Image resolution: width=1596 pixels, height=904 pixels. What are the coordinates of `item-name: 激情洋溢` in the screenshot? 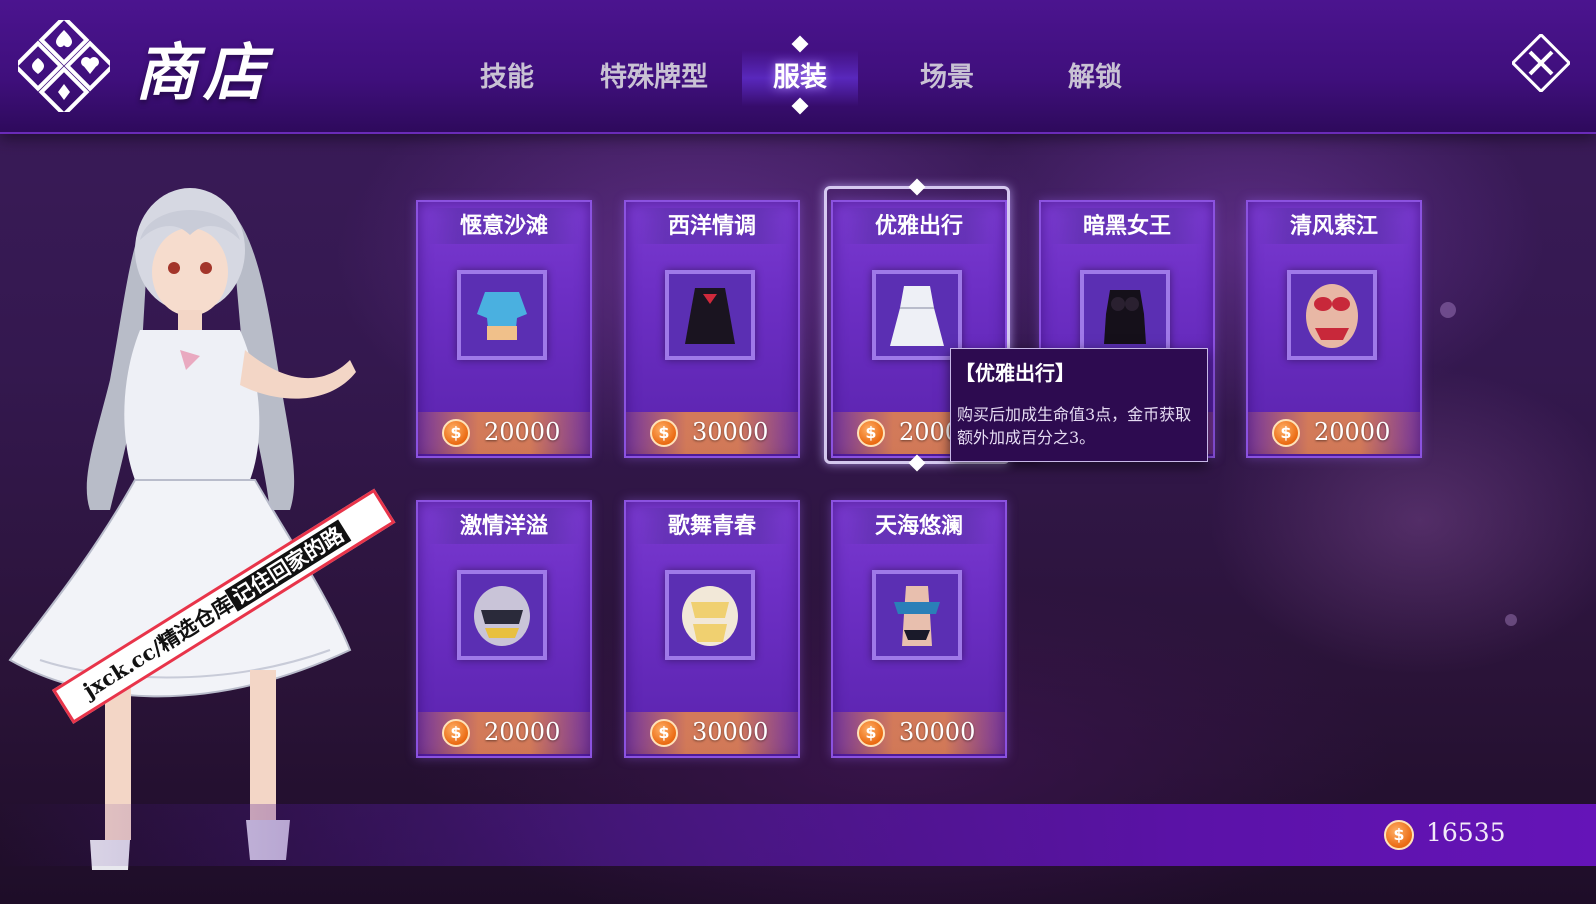 It's located at (504, 526).